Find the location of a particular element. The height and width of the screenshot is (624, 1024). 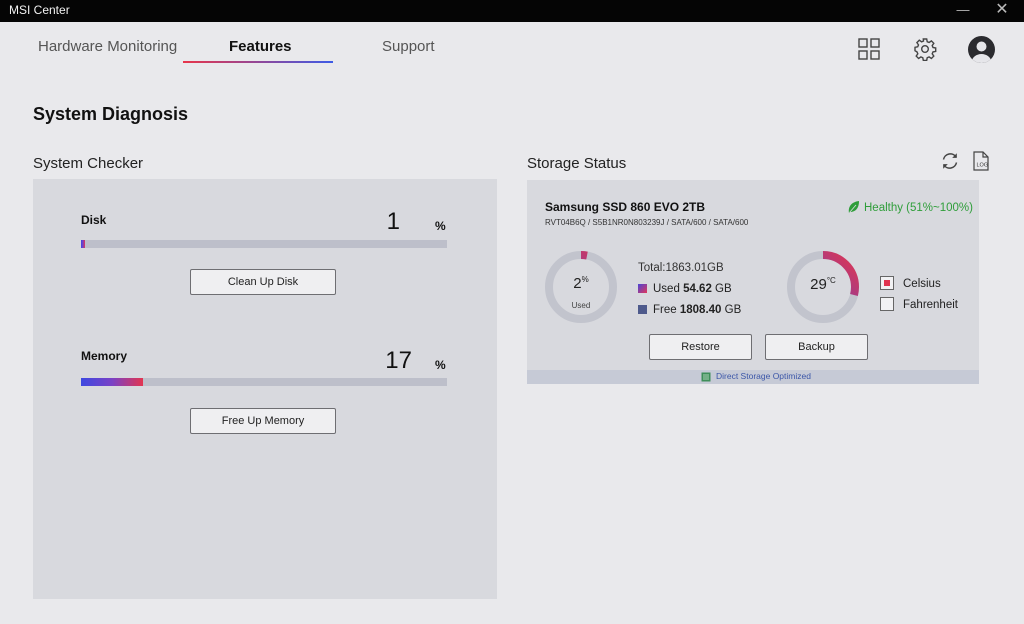

avatar is located at coordinates (981, 49).